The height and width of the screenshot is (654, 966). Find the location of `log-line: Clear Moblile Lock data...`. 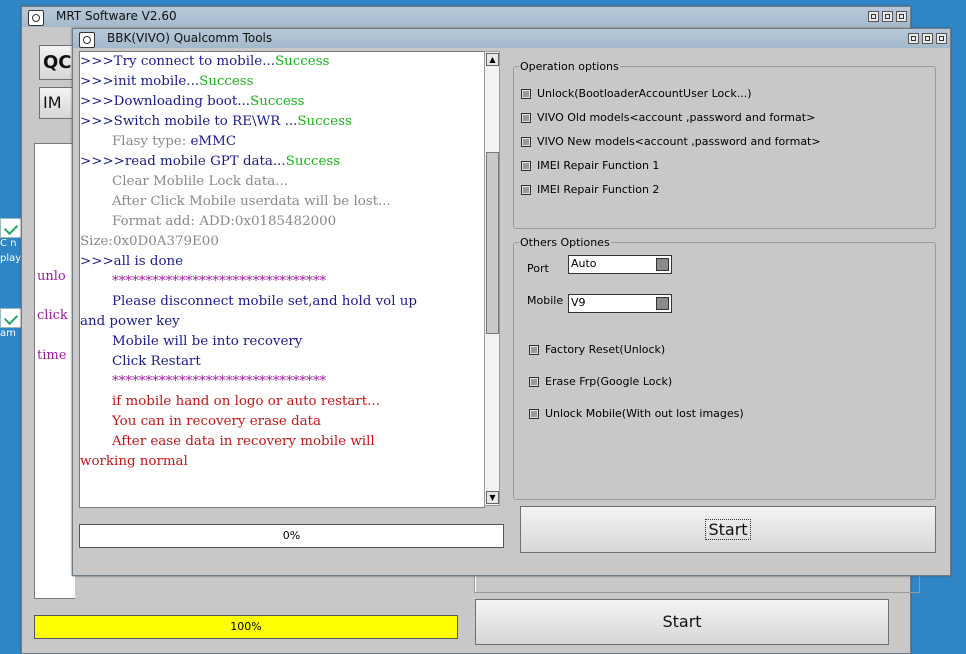

log-line: Clear Moblile Lock data... is located at coordinates (282, 182).